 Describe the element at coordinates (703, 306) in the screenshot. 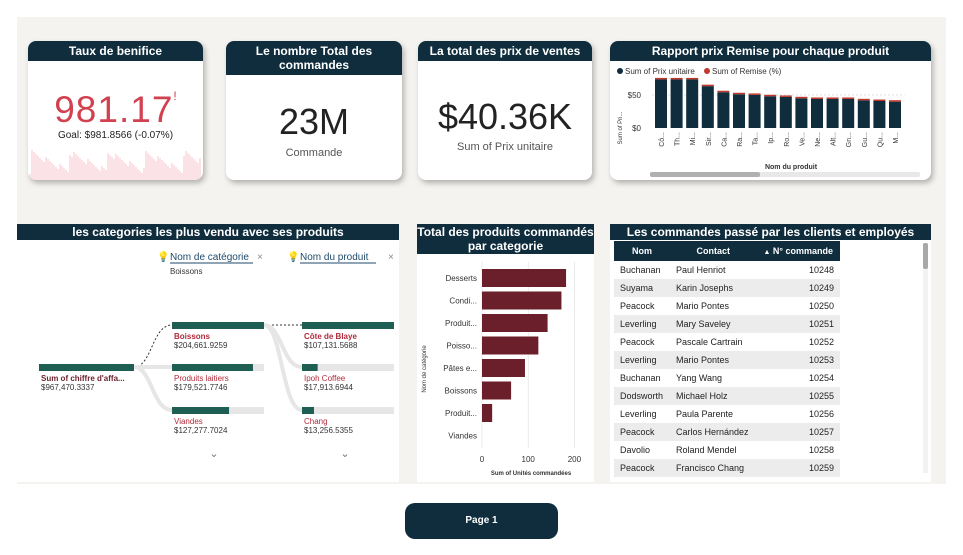

I see `cell-contact: Mario Pontes` at that location.